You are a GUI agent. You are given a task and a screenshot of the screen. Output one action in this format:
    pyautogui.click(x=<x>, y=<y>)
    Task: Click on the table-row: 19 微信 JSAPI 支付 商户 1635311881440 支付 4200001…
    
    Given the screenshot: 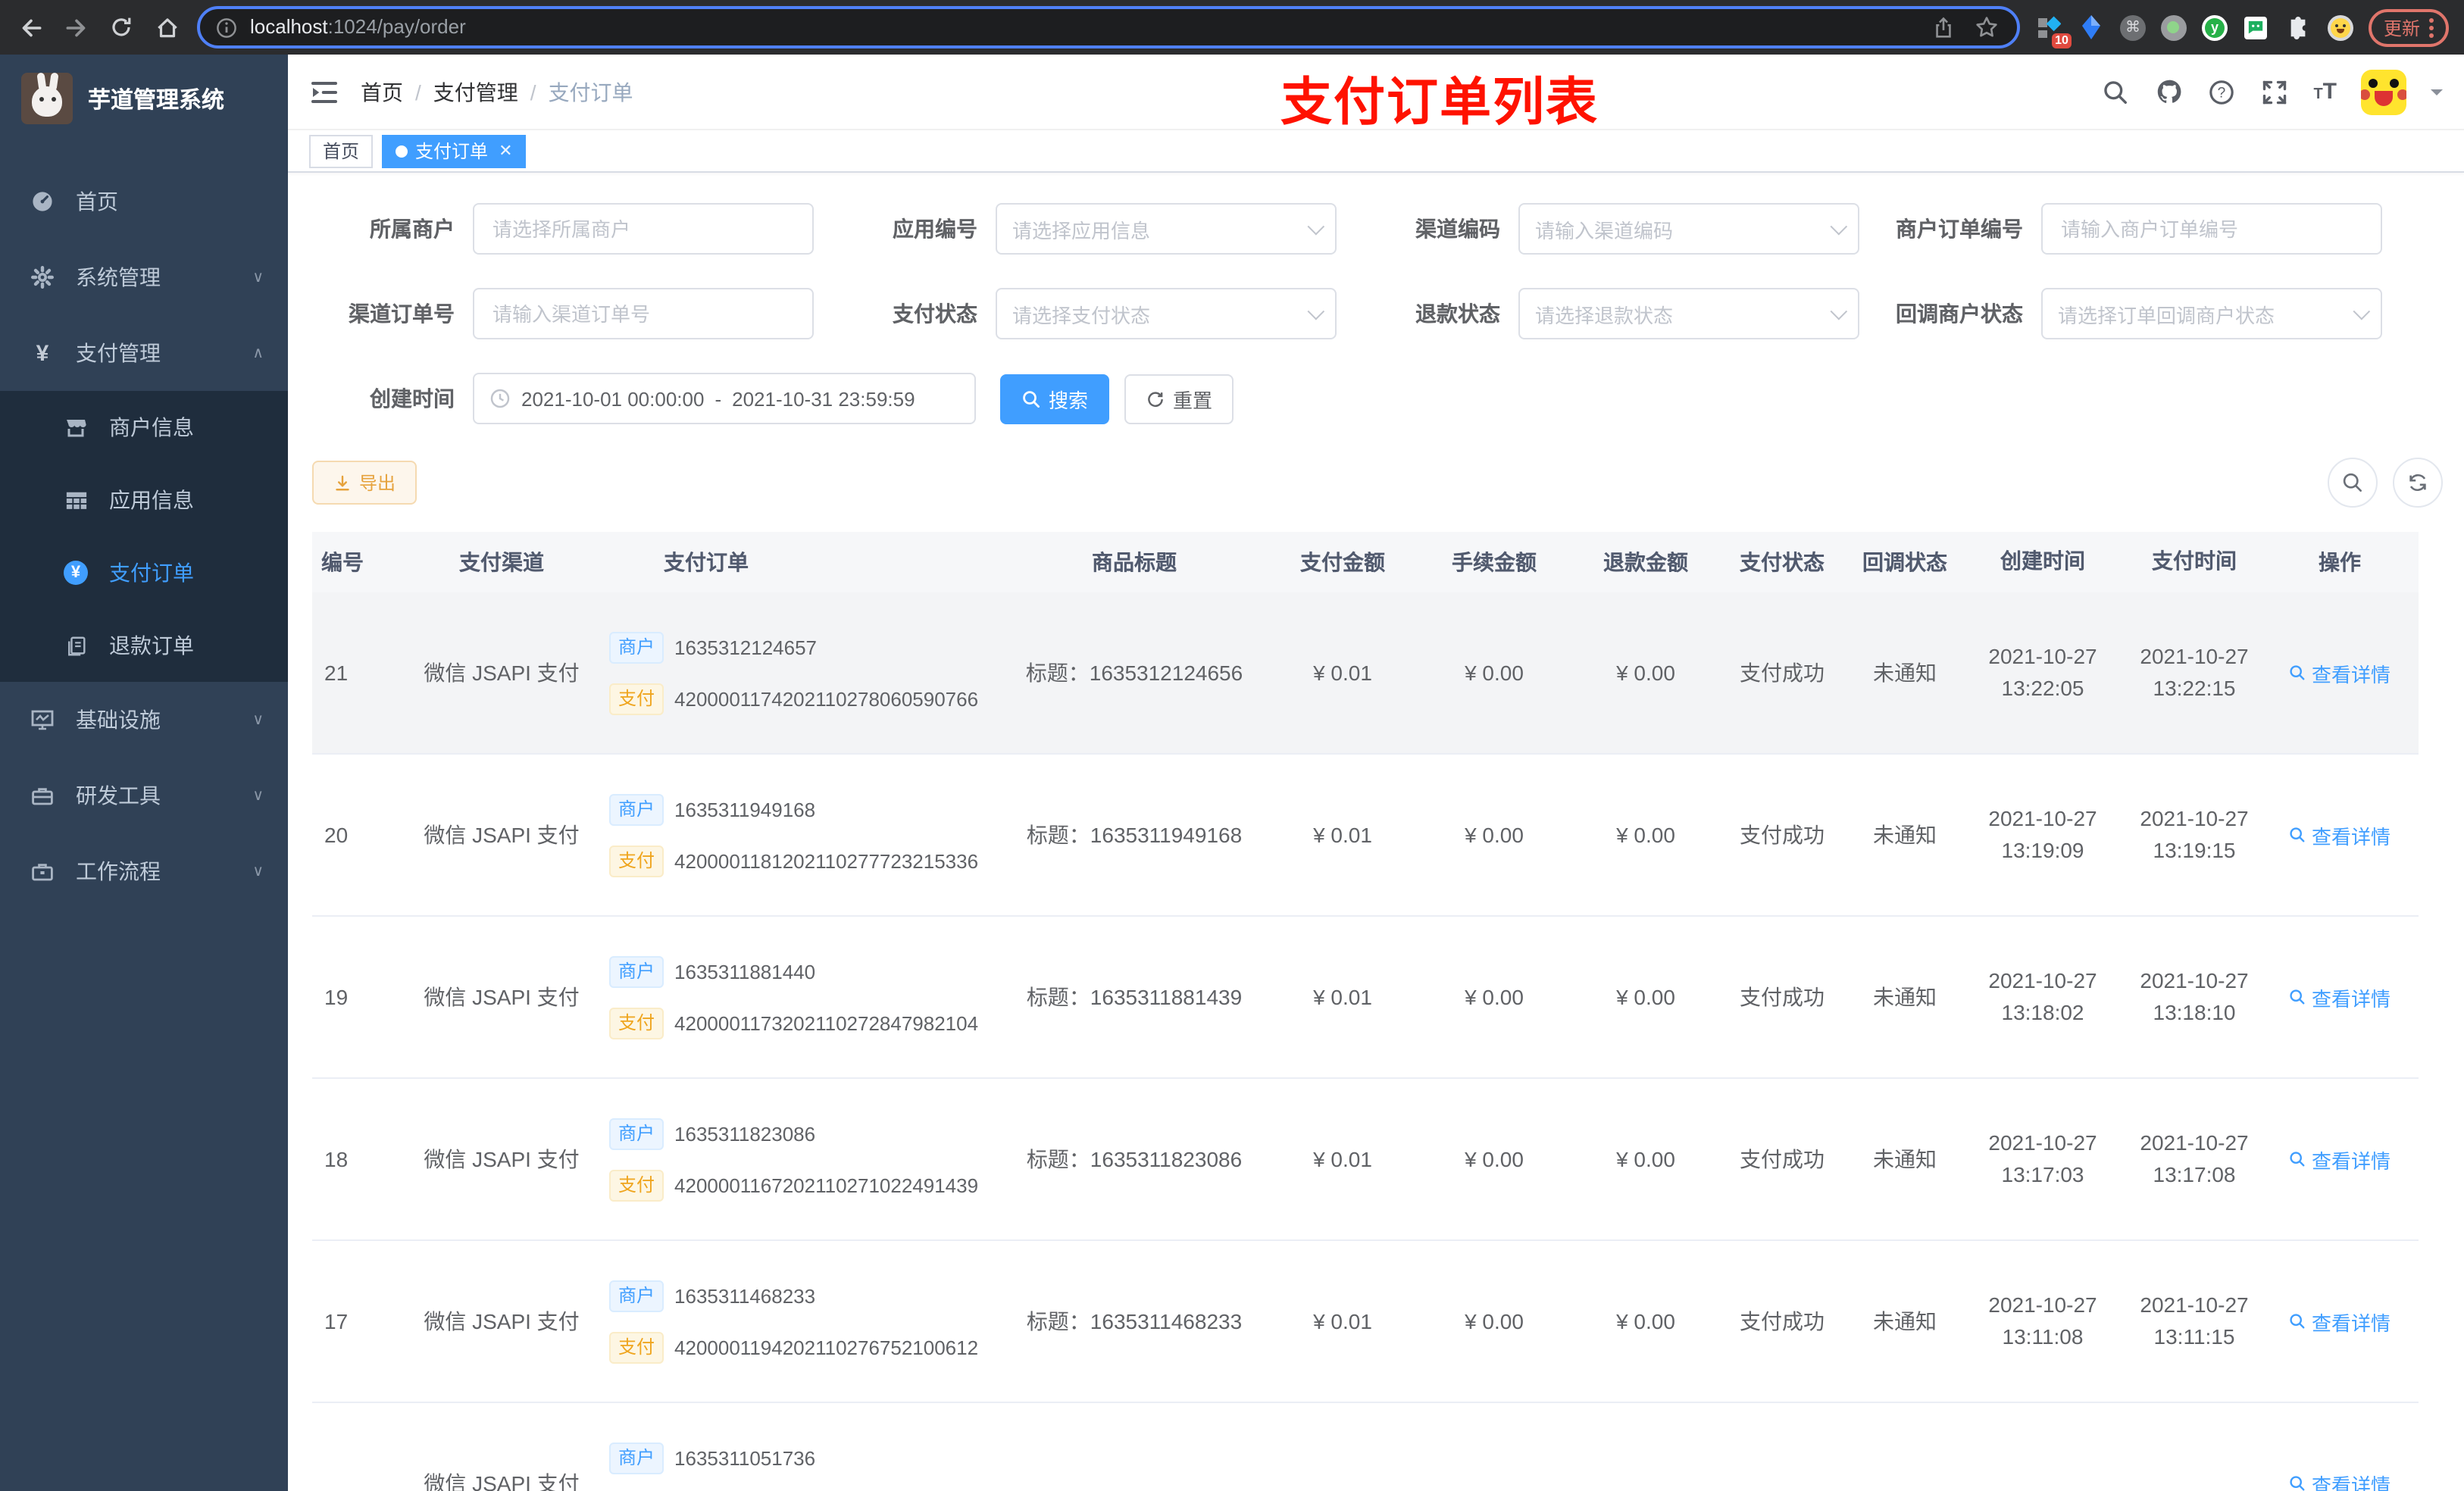 What is the action you would take?
    pyautogui.click(x=1365, y=998)
    